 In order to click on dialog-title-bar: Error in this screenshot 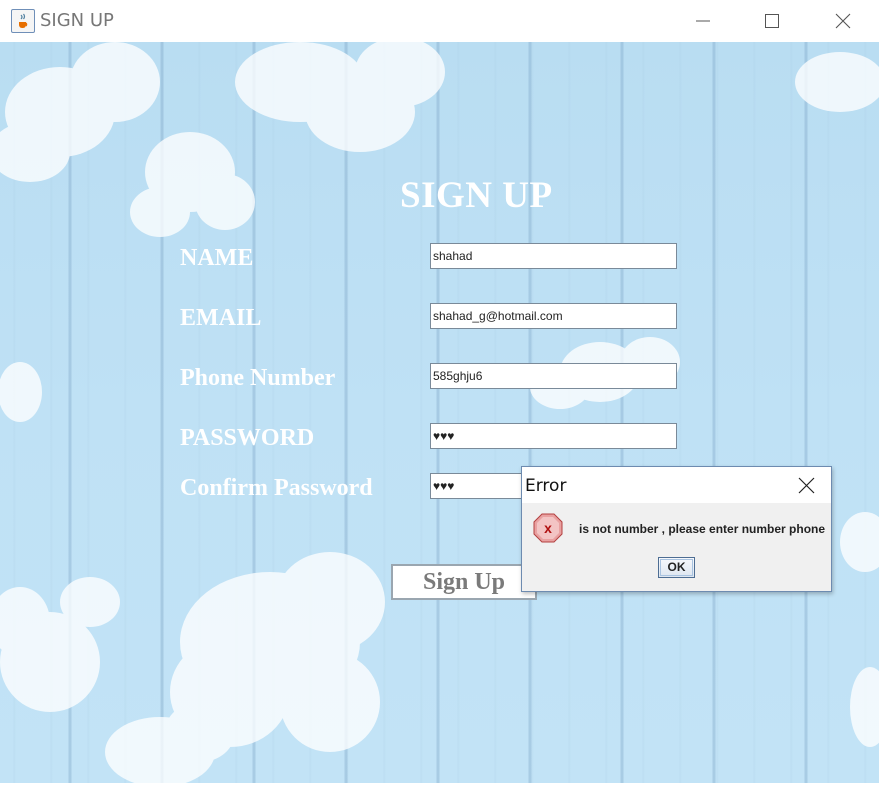, I will do `click(676, 485)`.